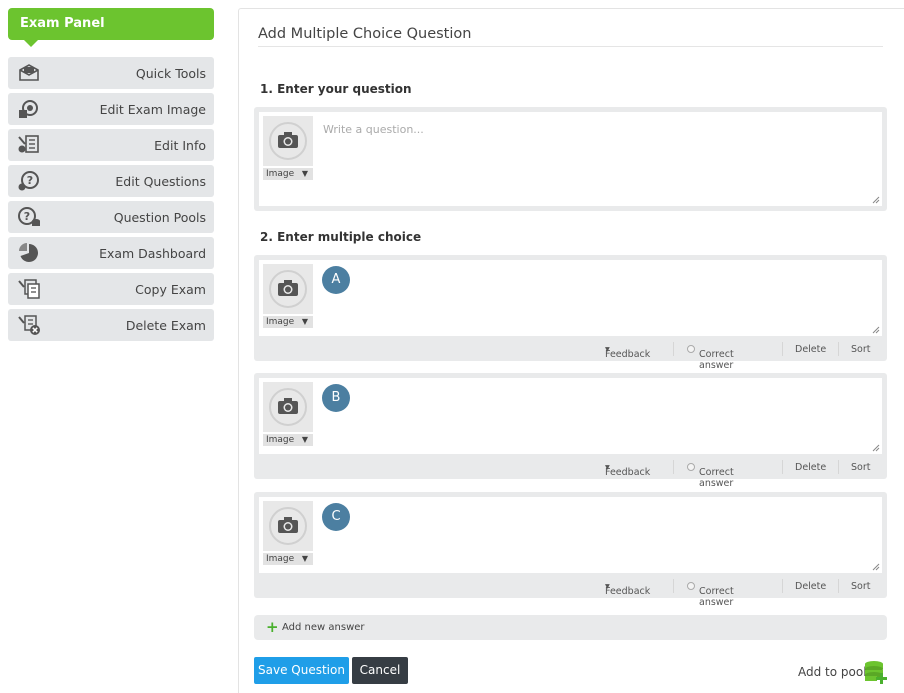 Image resolution: width=904 pixels, height=693 pixels. I want to click on sidebar-item-label: Question Pools, so click(159, 217).